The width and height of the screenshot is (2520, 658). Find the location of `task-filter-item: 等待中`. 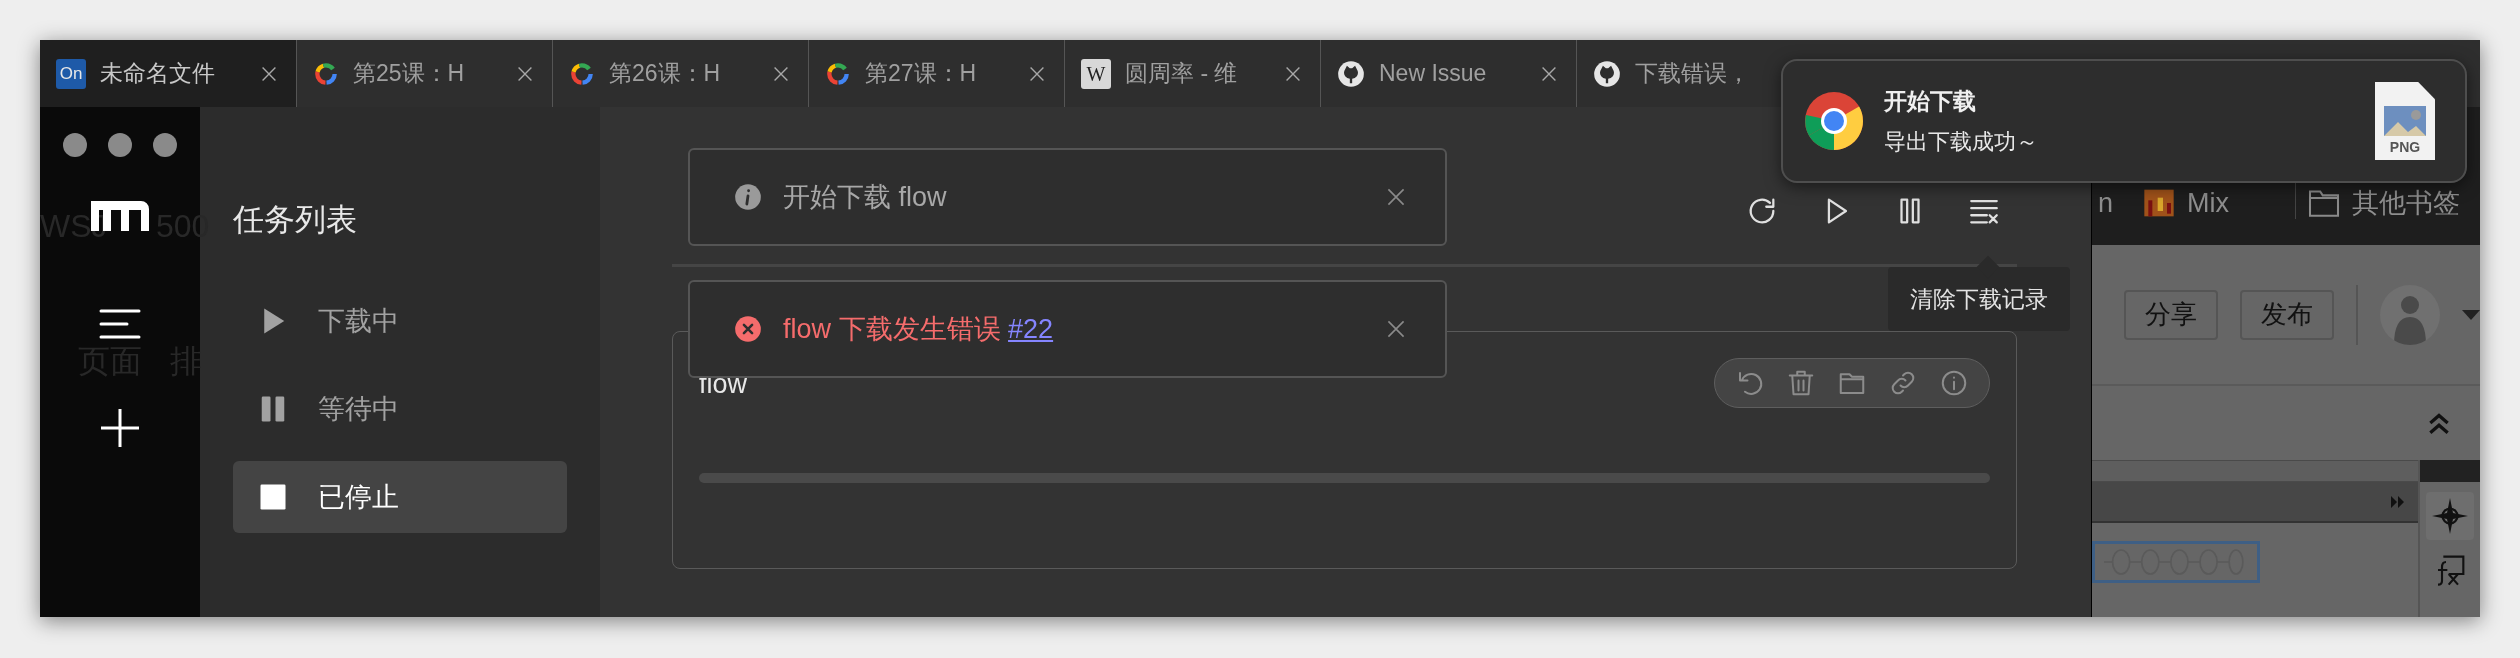

task-filter-item: 等待中 is located at coordinates (400, 409).